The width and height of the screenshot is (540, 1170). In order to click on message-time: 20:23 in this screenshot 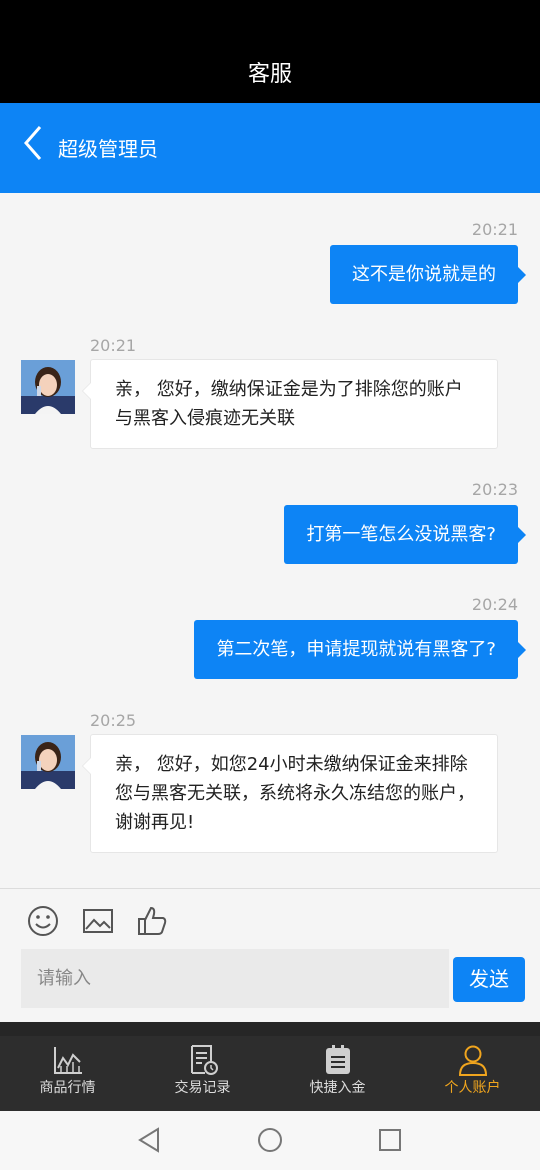, I will do `click(494, 489)`.